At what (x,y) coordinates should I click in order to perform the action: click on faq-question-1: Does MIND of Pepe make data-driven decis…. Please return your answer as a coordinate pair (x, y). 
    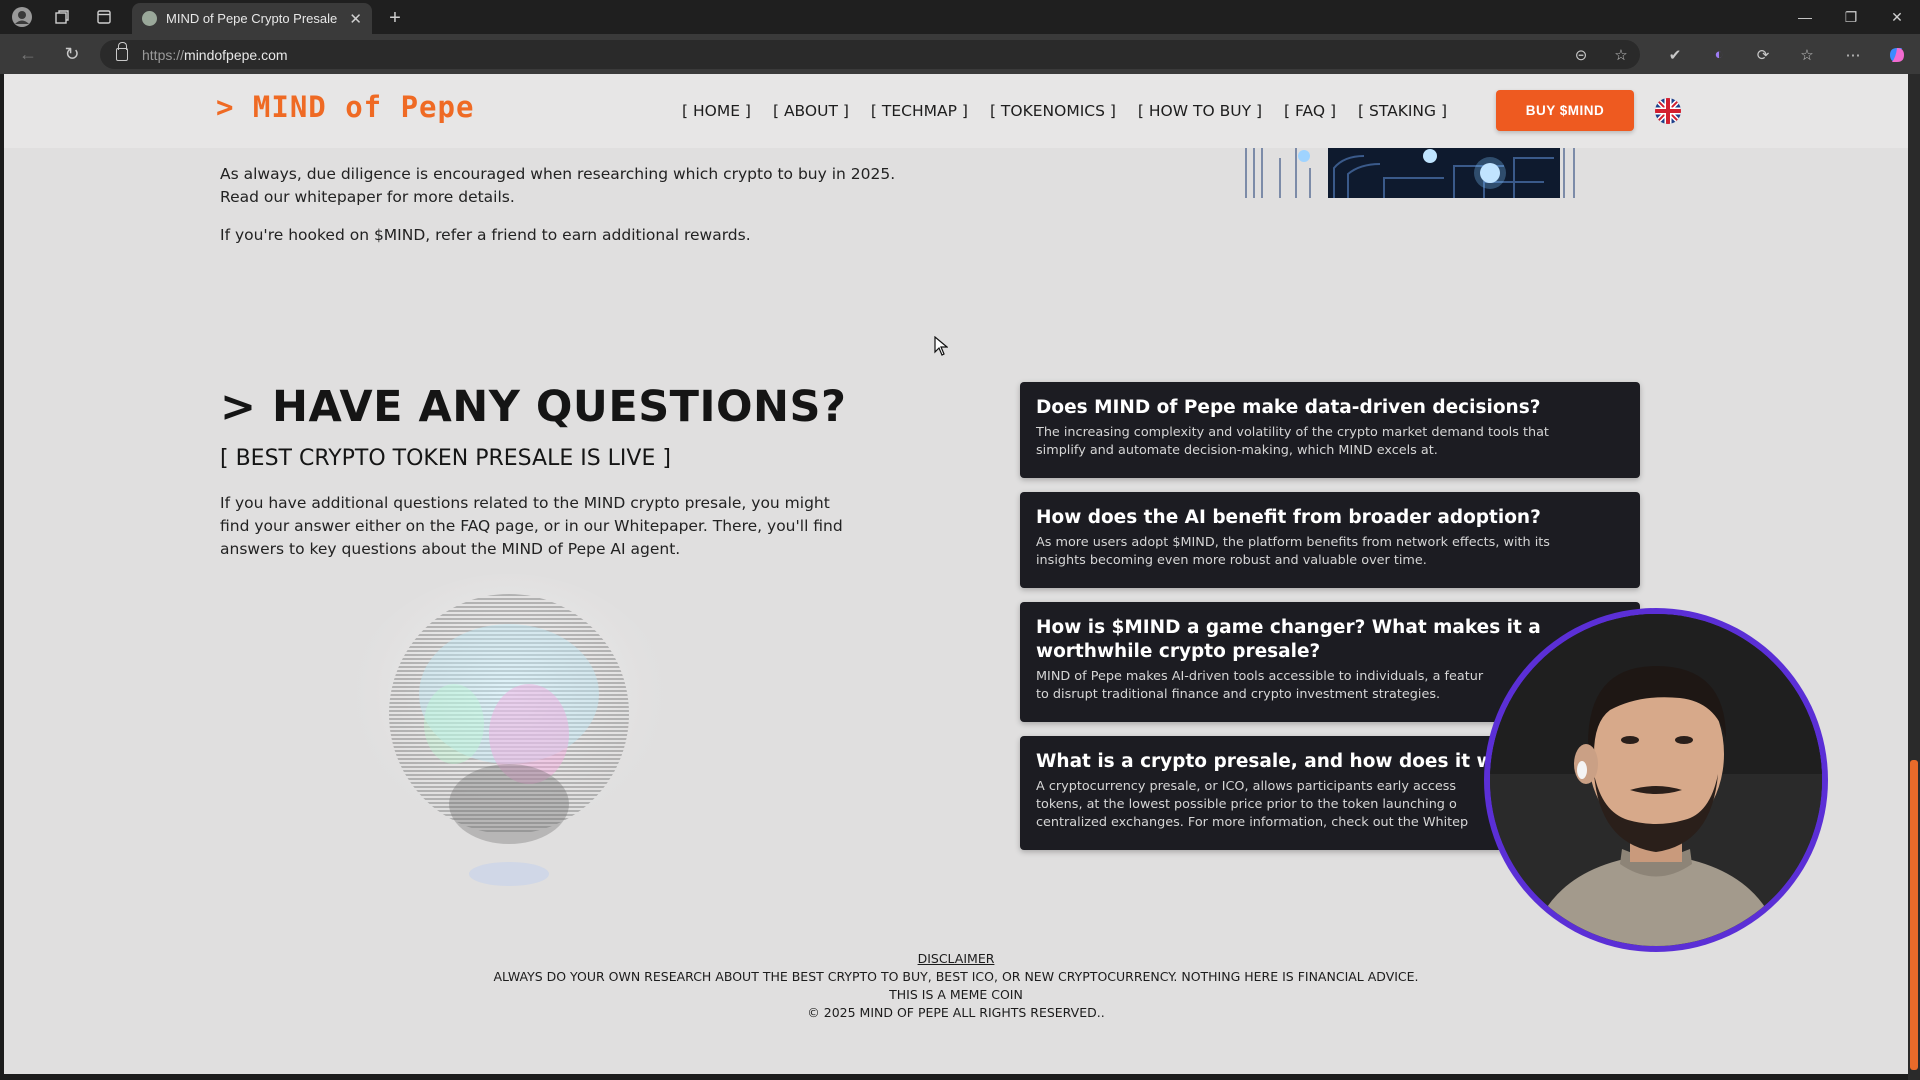
    Looking at the image, I should click on (1288, 407).